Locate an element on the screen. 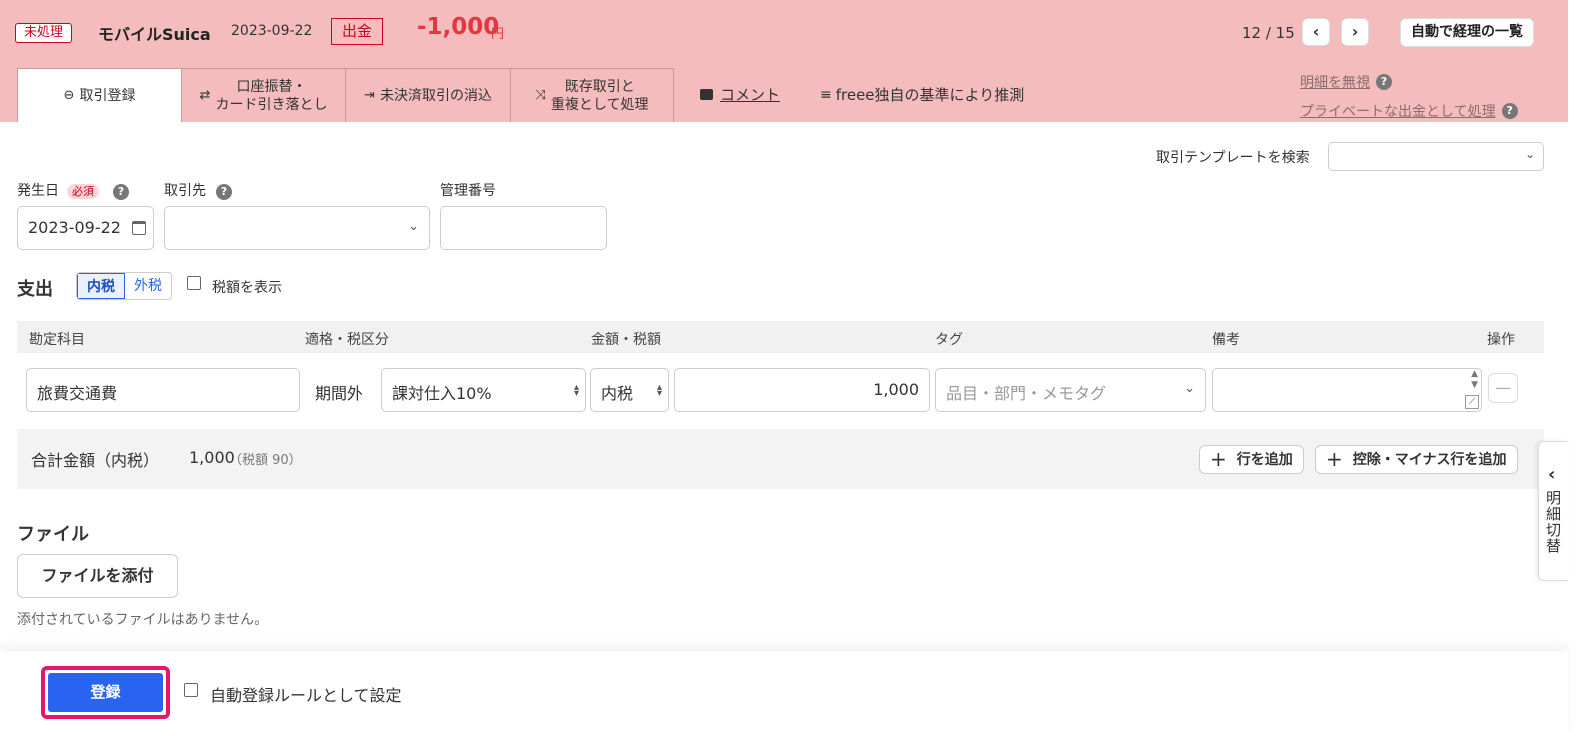 The width and height of the screenshot is (1593, 736). merge-arrows-icon: ⇥ is located at coordinates (369, 95).